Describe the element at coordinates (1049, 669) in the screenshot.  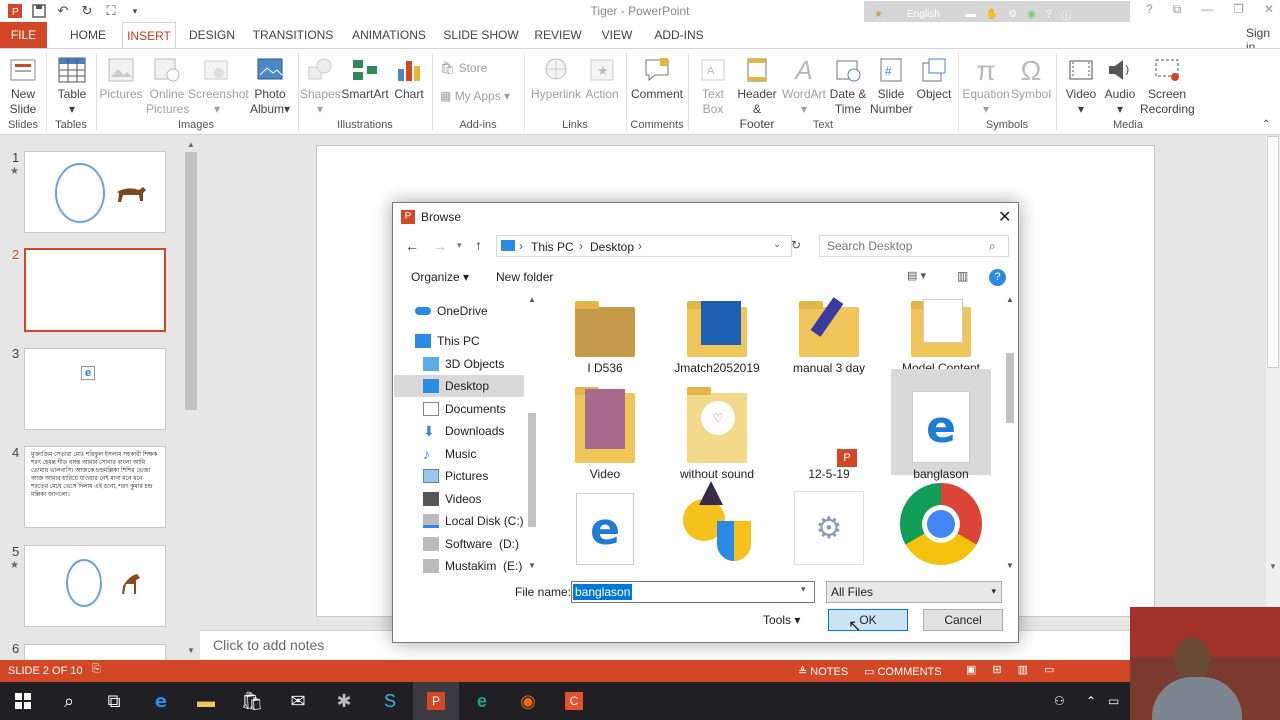
I see `slideshow-view-icon: ▭` at that location.